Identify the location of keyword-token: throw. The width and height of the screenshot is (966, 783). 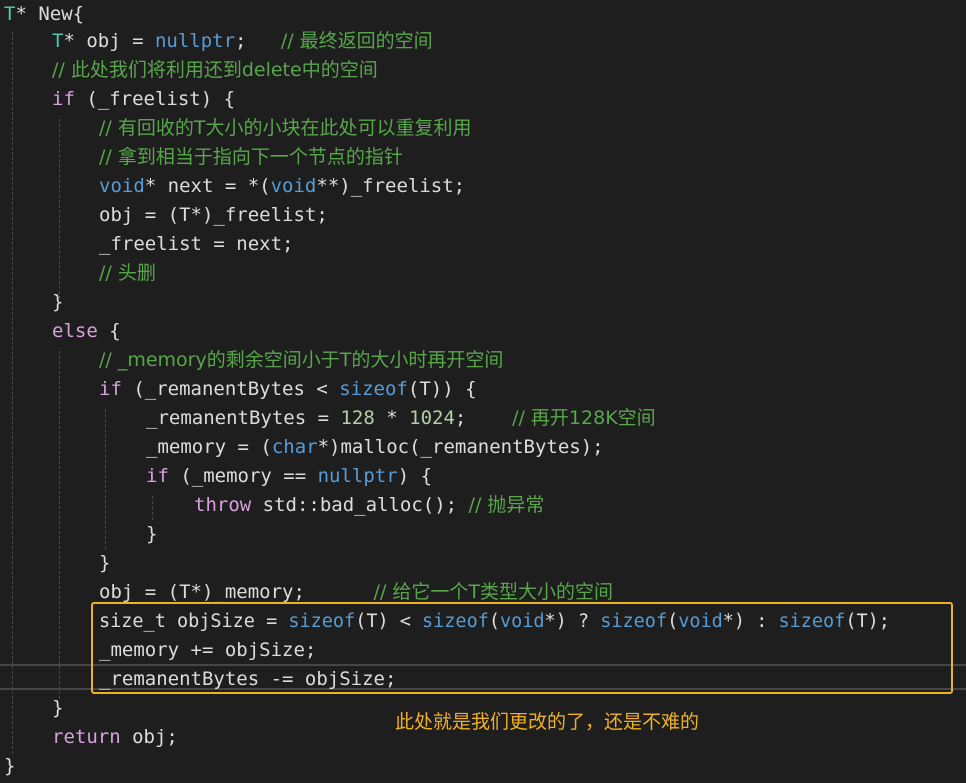
(223, 505).